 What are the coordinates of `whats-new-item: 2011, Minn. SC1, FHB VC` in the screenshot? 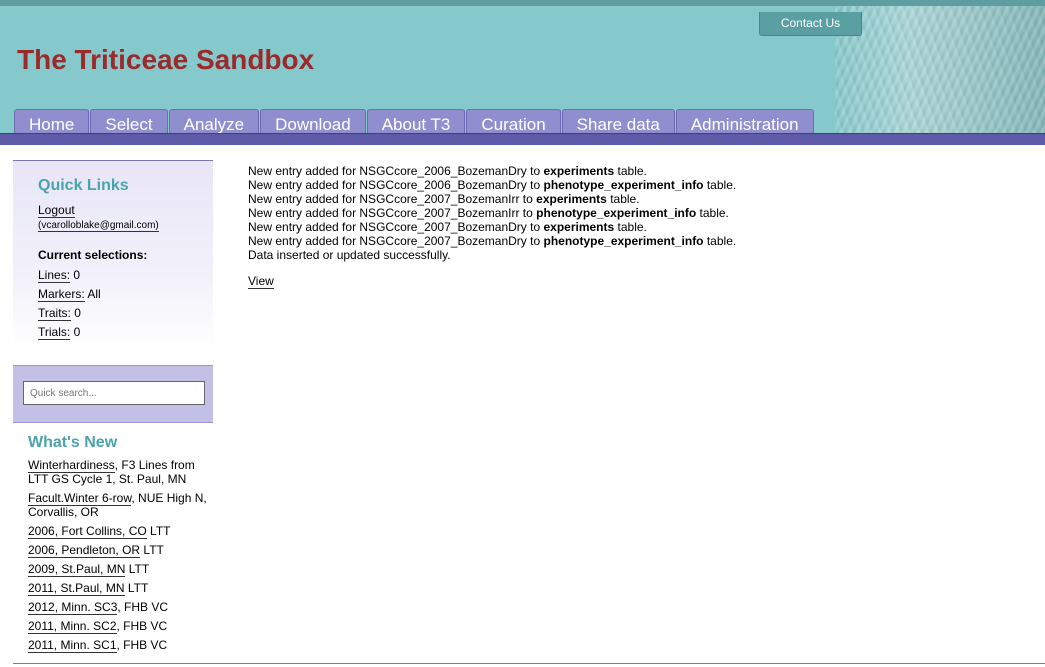 It's located at (118, 645).